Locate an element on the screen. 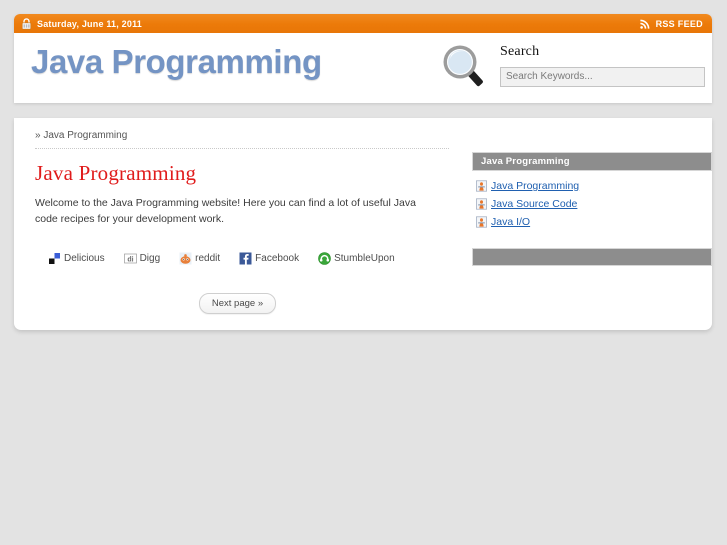 Image resolution: width=727 pixels, height=545 pixels. search-area: Search is located at coordinates (571, 67).